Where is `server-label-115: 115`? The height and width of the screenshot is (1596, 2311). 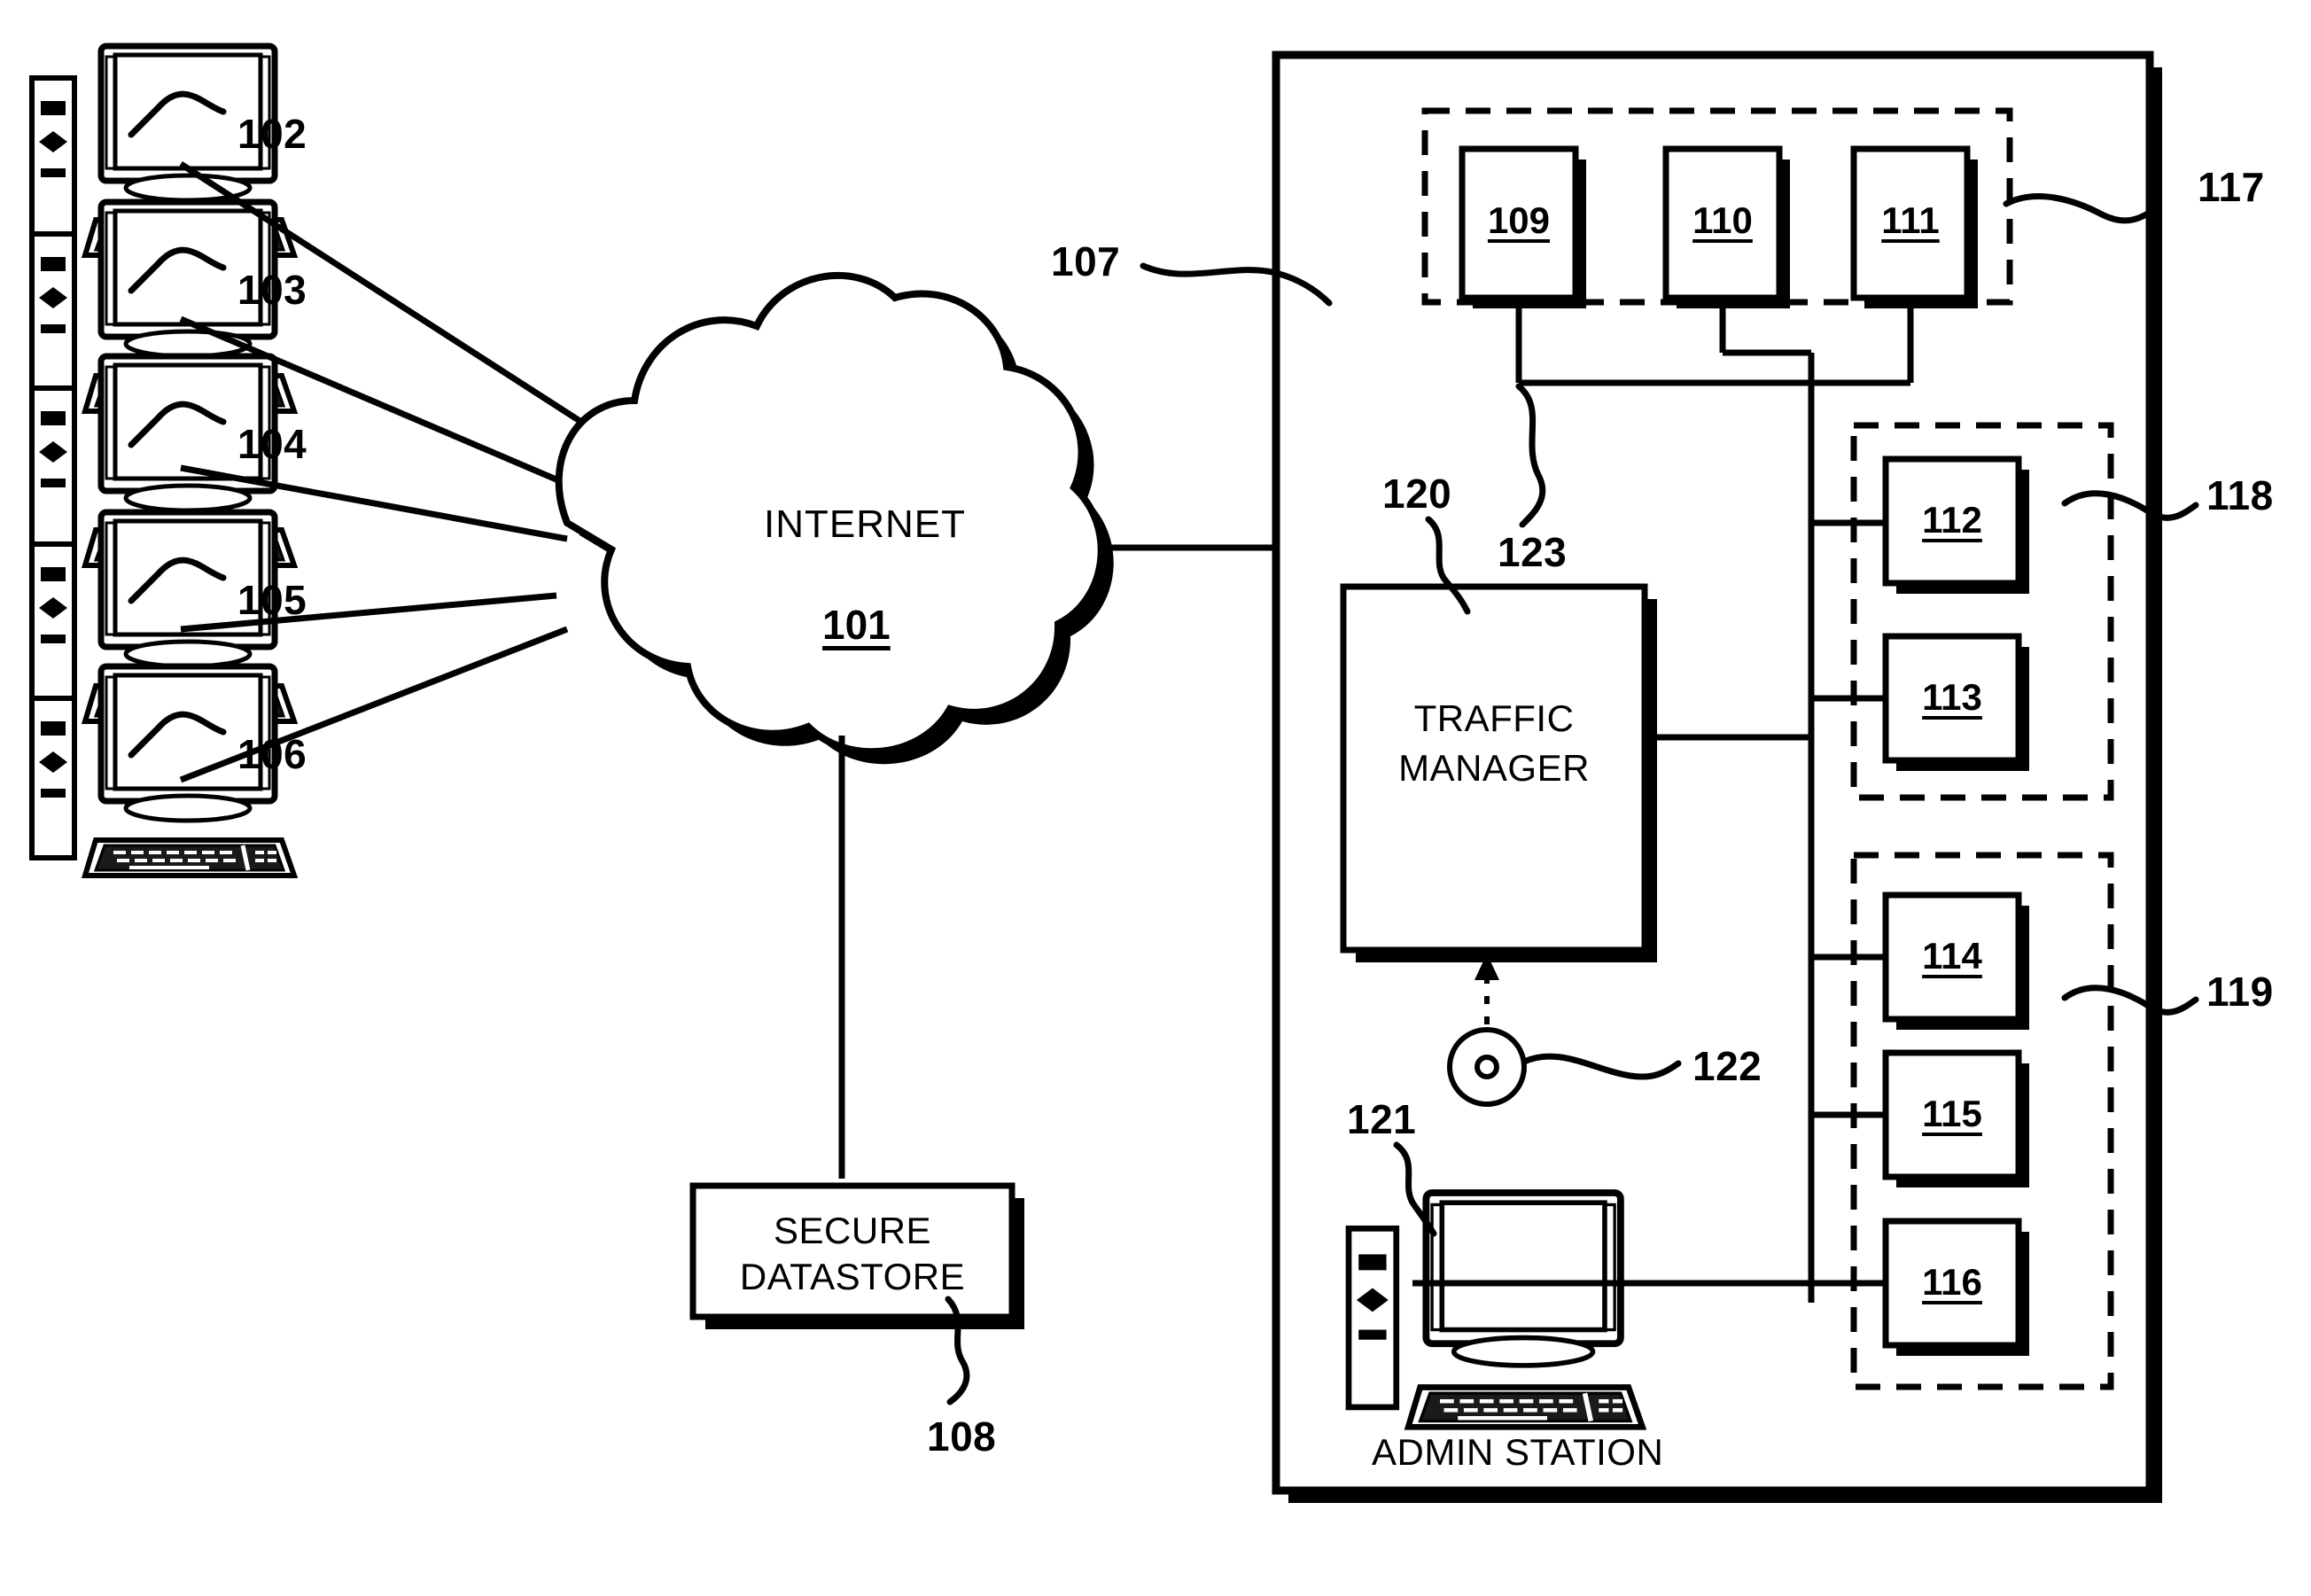 server-label-115: 115 is located at coordinates (1952, 1113).